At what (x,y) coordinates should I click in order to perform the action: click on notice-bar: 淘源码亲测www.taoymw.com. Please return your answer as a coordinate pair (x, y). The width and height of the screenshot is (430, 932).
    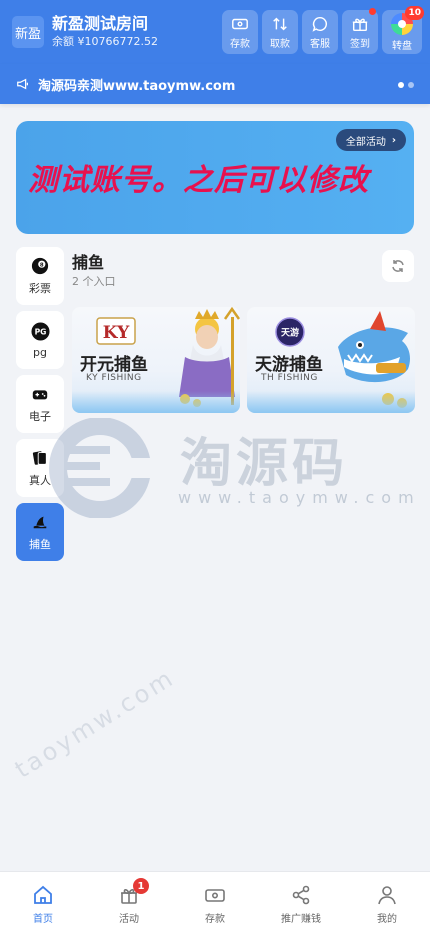
    Looking at the image, I should click on (215, 84).